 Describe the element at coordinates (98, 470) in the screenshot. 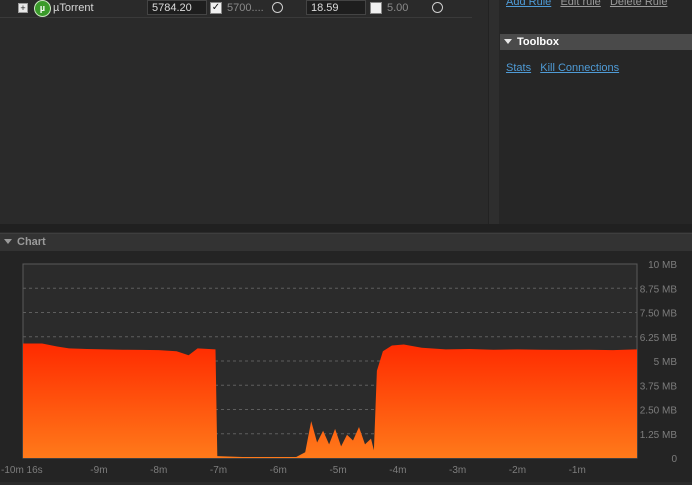

I see `x-tick-label: -9m` at that location.